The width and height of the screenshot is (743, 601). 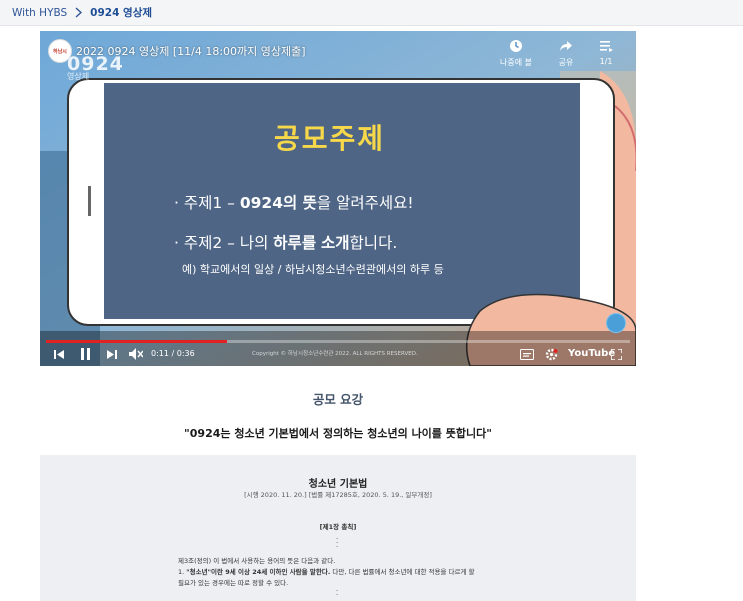 What do you see at coordinates (616, 323) in the screenshot?
I see `video-overlay-button` at bounding box center [616, 323].